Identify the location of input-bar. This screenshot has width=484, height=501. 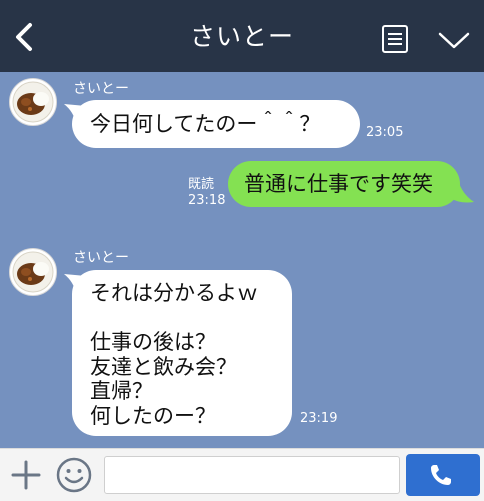
(242, 474).